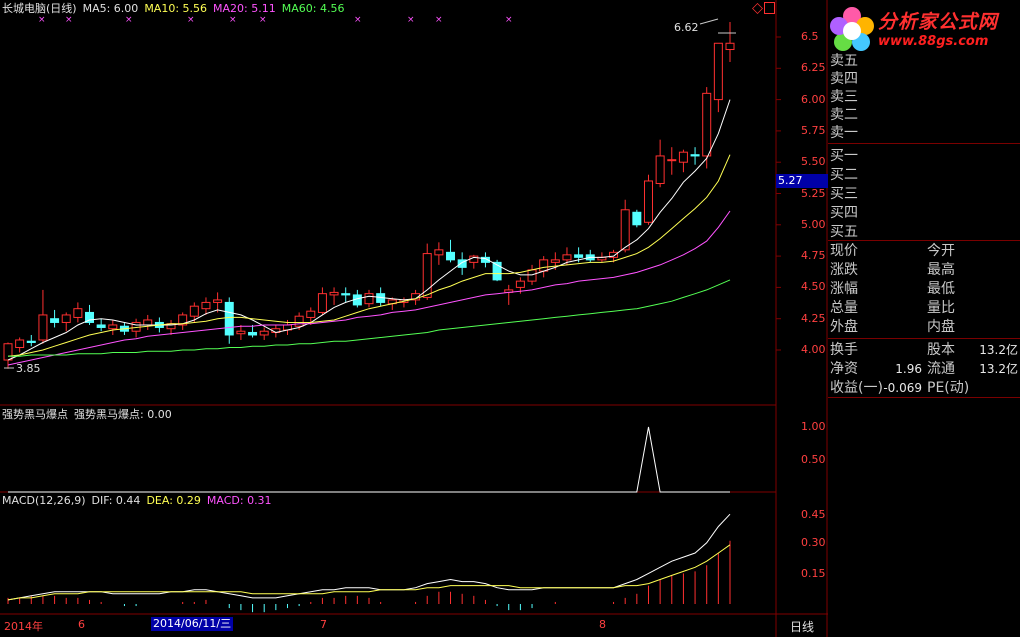 The width and height of the screenshot is (1020, 637). I want to click on pe-label: PE(动), so click(948, 388).